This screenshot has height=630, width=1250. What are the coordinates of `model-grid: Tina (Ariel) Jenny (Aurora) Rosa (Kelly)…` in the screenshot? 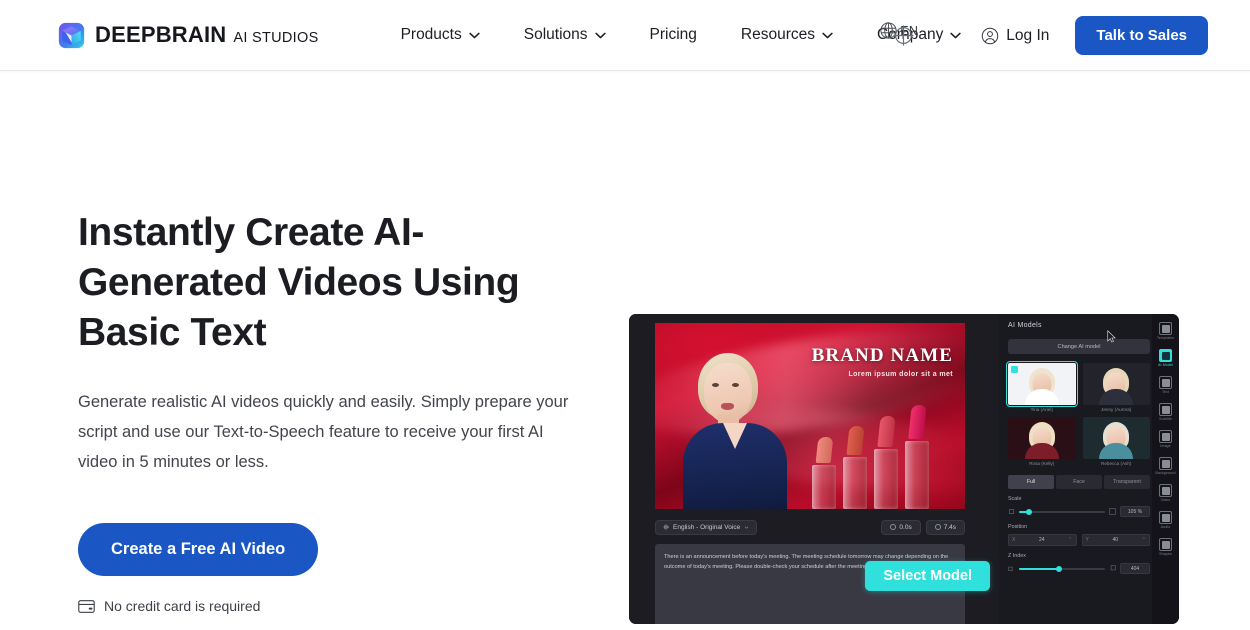 It's located at (1078, 413).